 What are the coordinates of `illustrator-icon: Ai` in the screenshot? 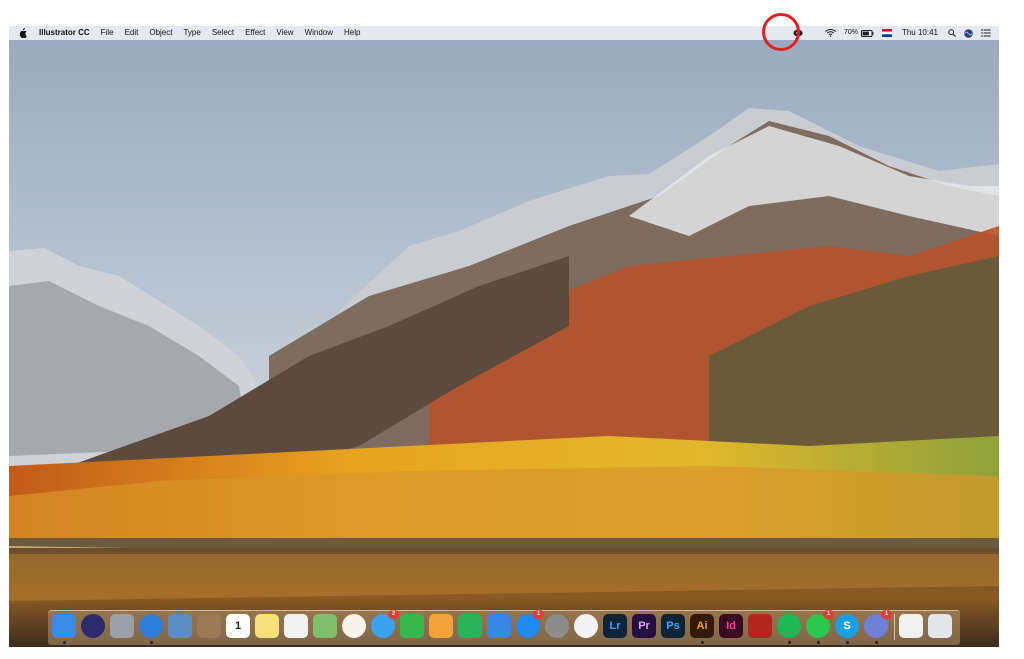 It's located at (702, 626).